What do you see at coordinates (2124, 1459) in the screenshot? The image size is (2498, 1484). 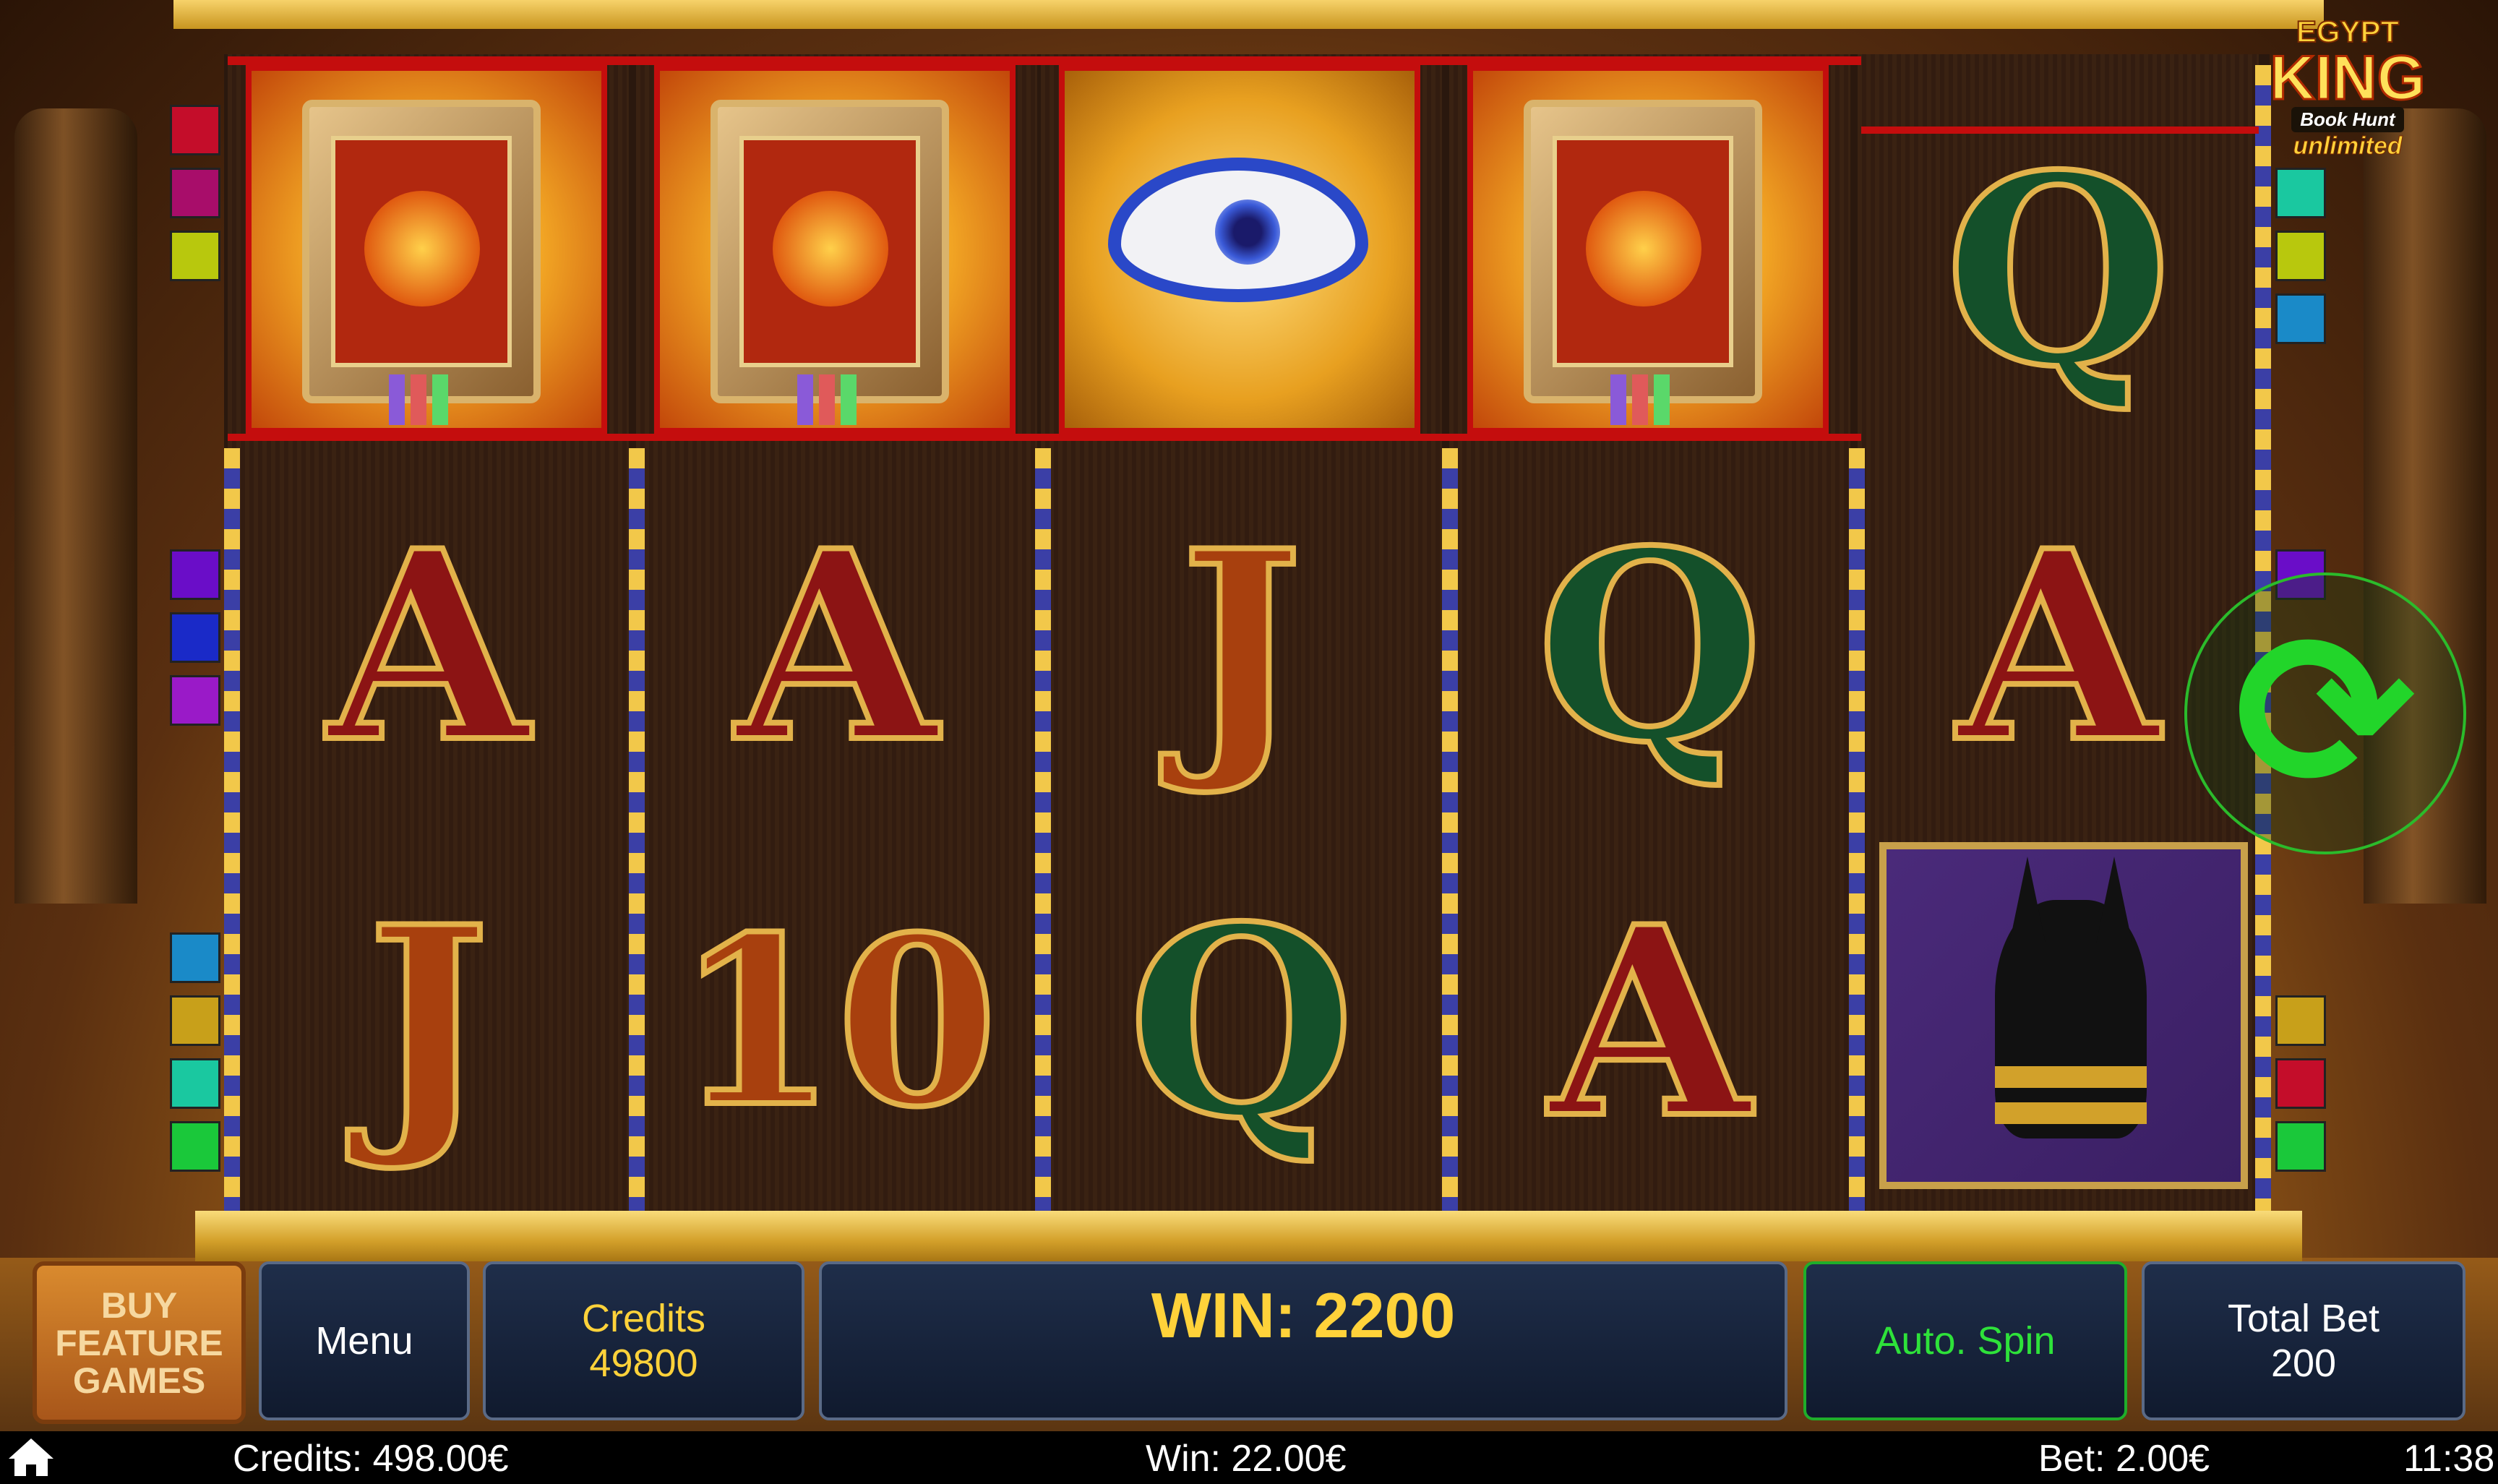 I see `status-bet: Bet: 2.00€` at bounding box center [2124, 1459].